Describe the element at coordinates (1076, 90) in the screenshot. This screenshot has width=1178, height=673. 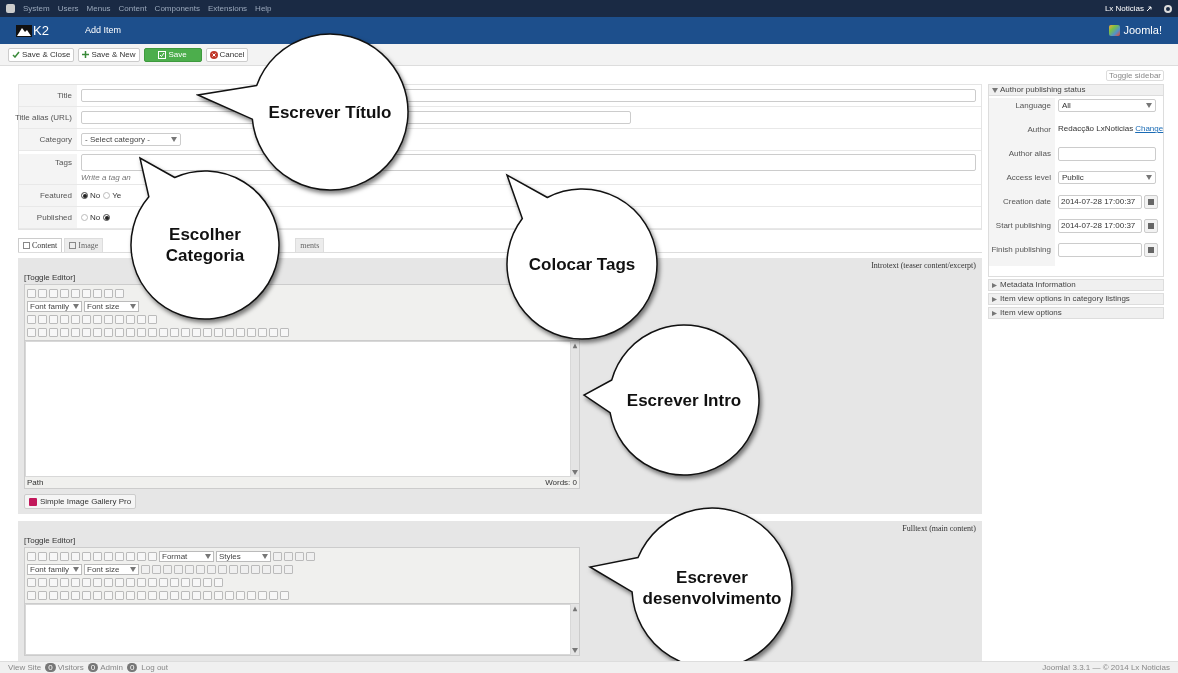
I see `panel-header: Author publishing status` at that location.